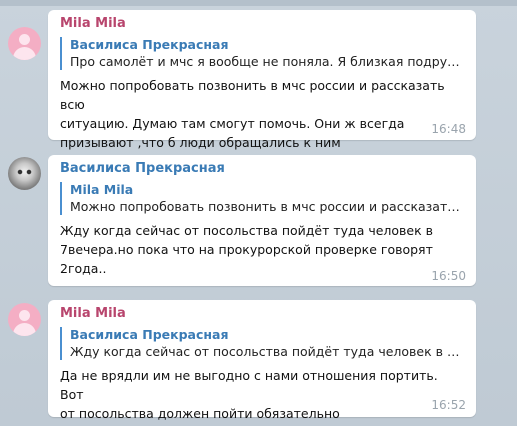 The image size is (517, 426). What do you see at coordinates (448, 405) in the screenshot?
I see `message-time: 16:52` at bounding box center [448, 405].